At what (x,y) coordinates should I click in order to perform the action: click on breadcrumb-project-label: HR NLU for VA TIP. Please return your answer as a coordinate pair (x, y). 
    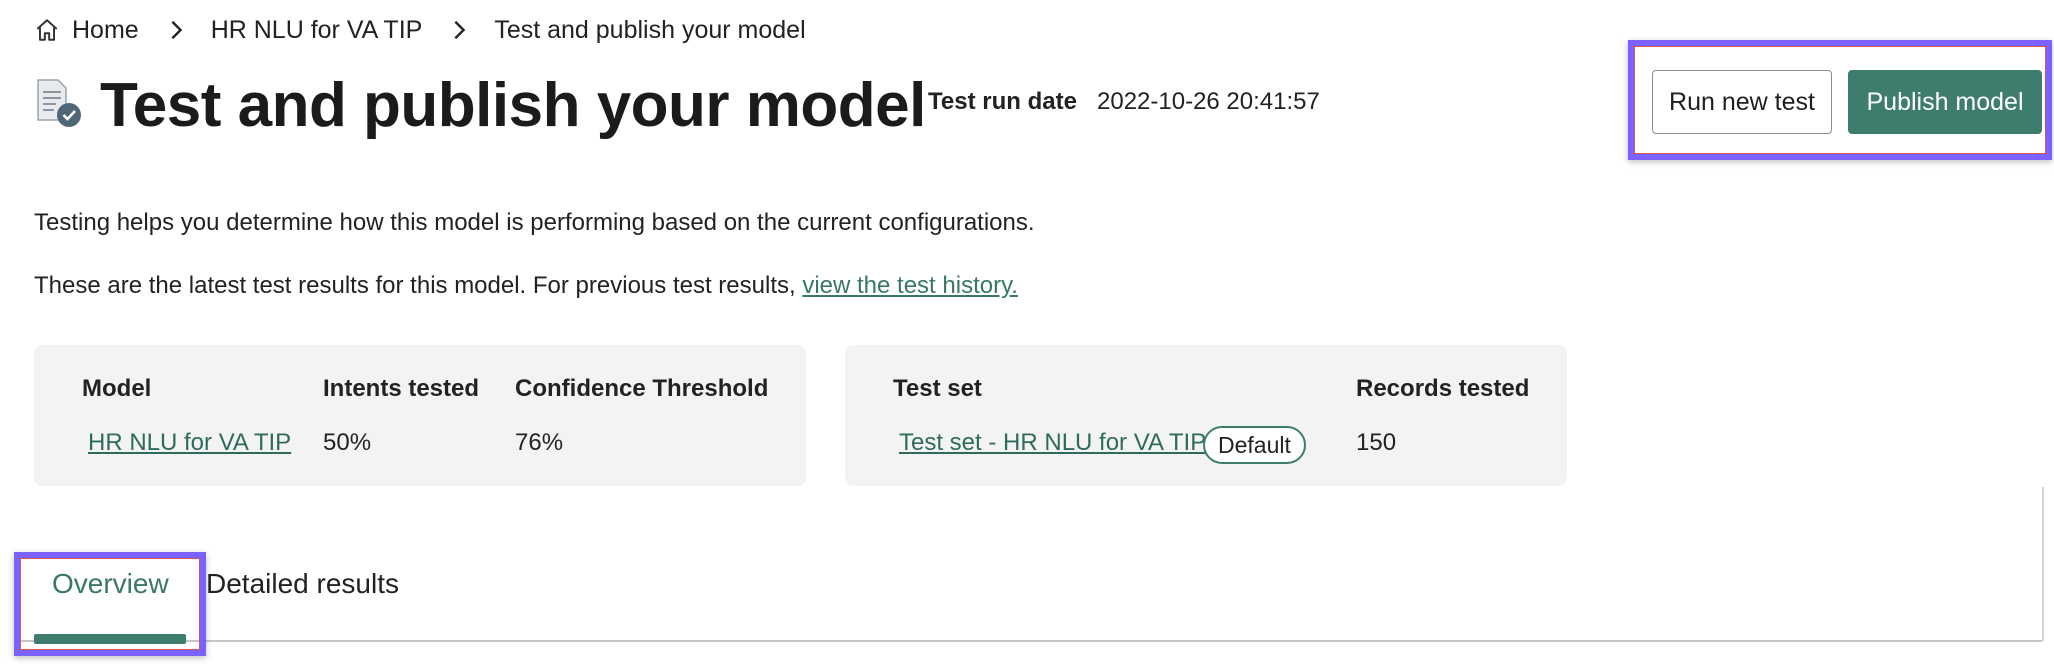
    Looking at the image, I should click on (316, 29).